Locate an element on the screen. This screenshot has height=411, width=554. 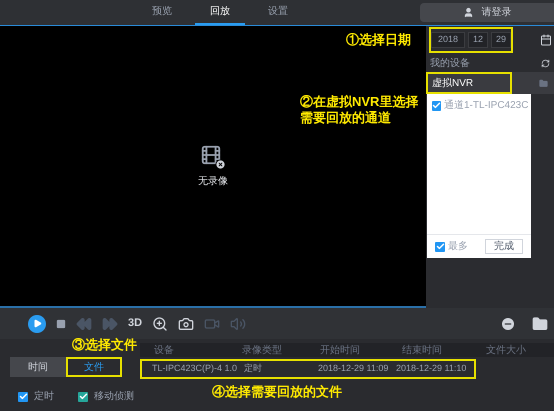
play-button is located at coordinates (37, 323).